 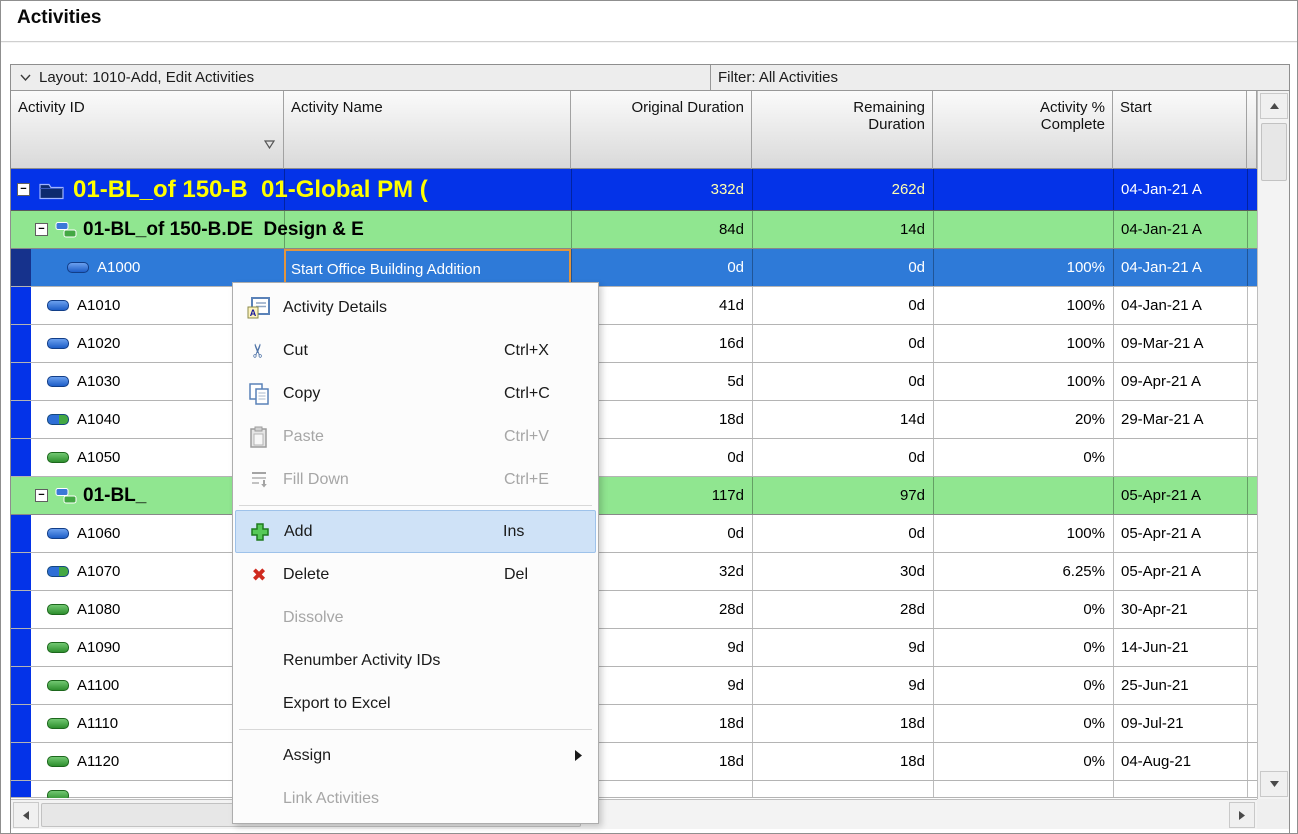 What do you see at coordinates (731, 229) in the screenshot?
I see `cell-od: 84d` at bounding box center [731, 229].